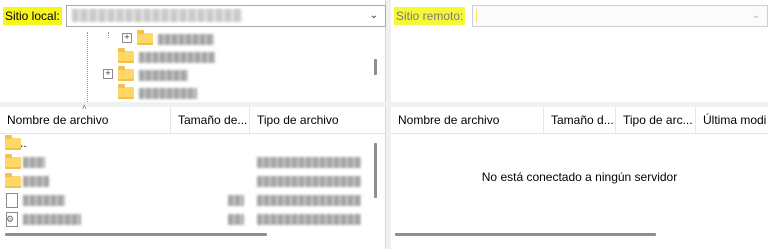  What do you see at coordinates (476, 15) in the screenshot?
I see `text-cursor` at bounding box center [476, 15].